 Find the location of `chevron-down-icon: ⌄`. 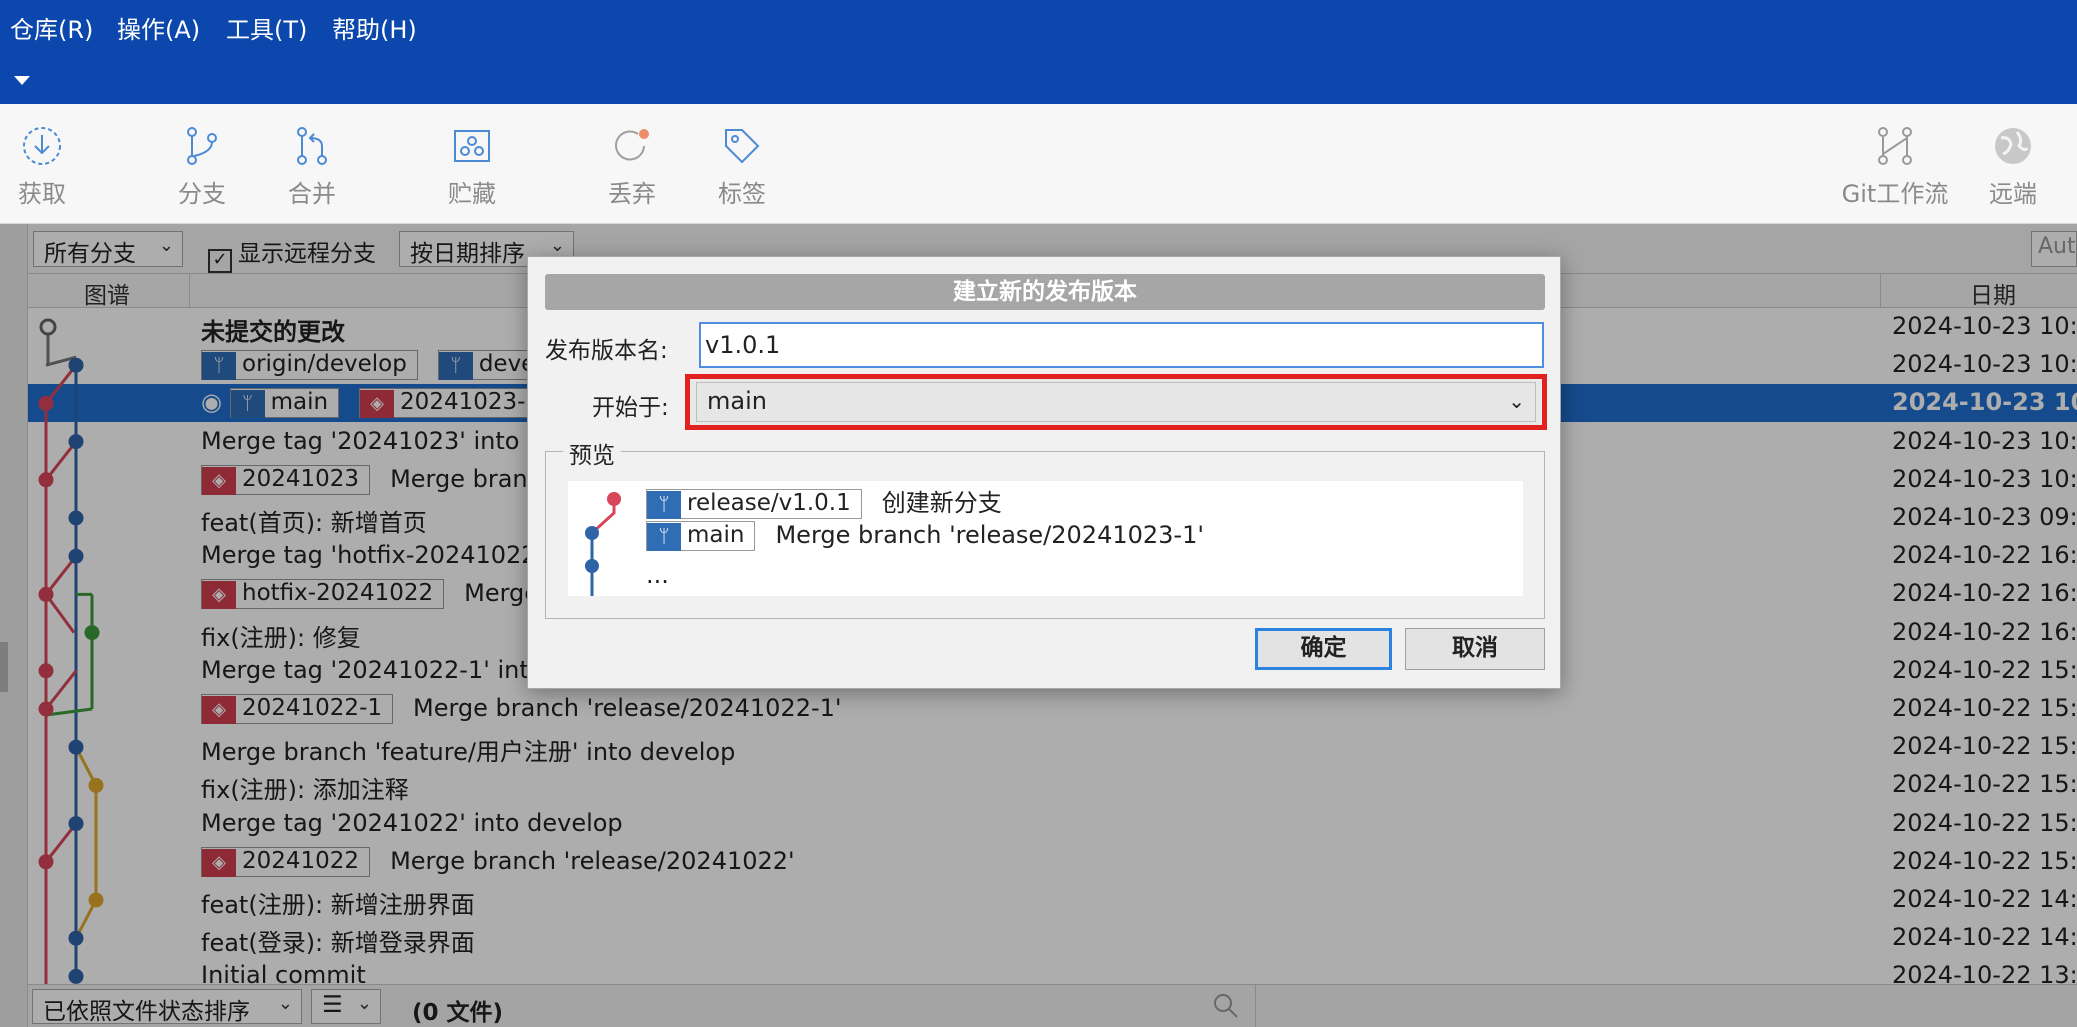

chevron-down-icon: ⌄ is located at coordinates (1516, 401).